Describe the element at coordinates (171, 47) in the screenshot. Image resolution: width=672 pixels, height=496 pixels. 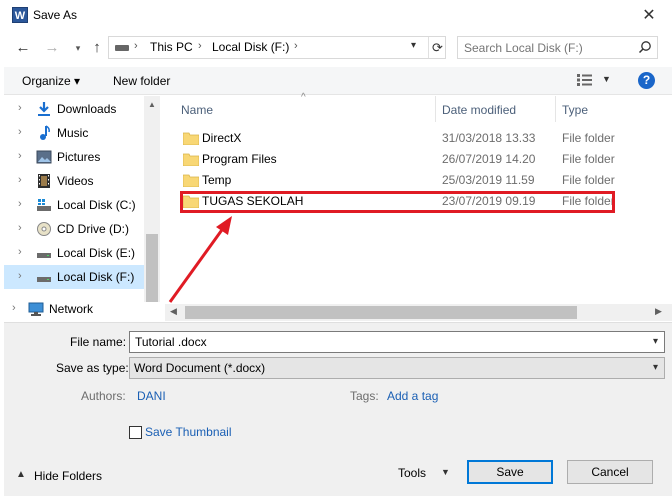
I see `breadcrumb-this-pc: This PC` at that location.